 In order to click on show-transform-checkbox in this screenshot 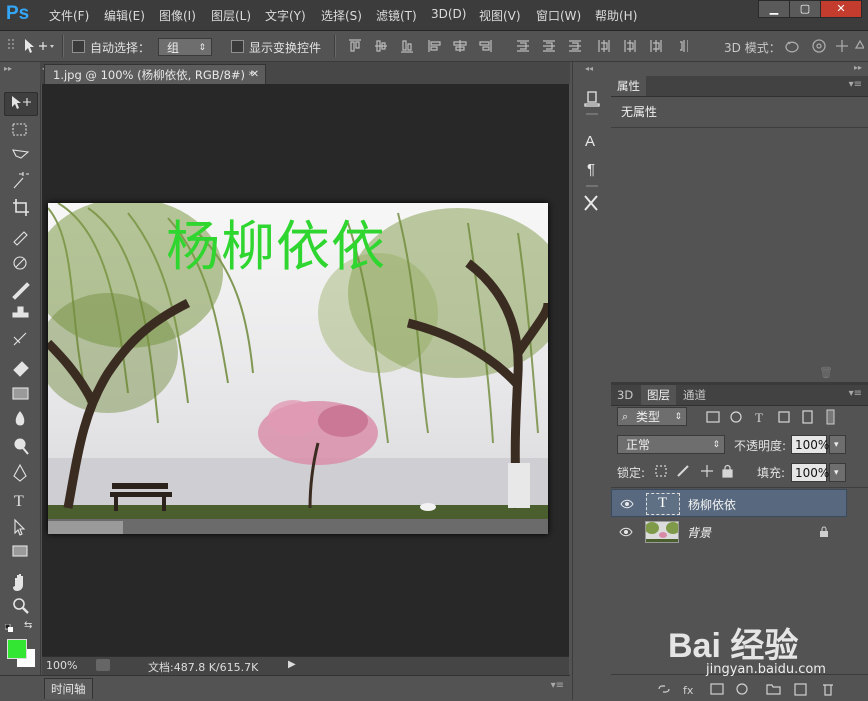, I will do `click(237, 46)`.